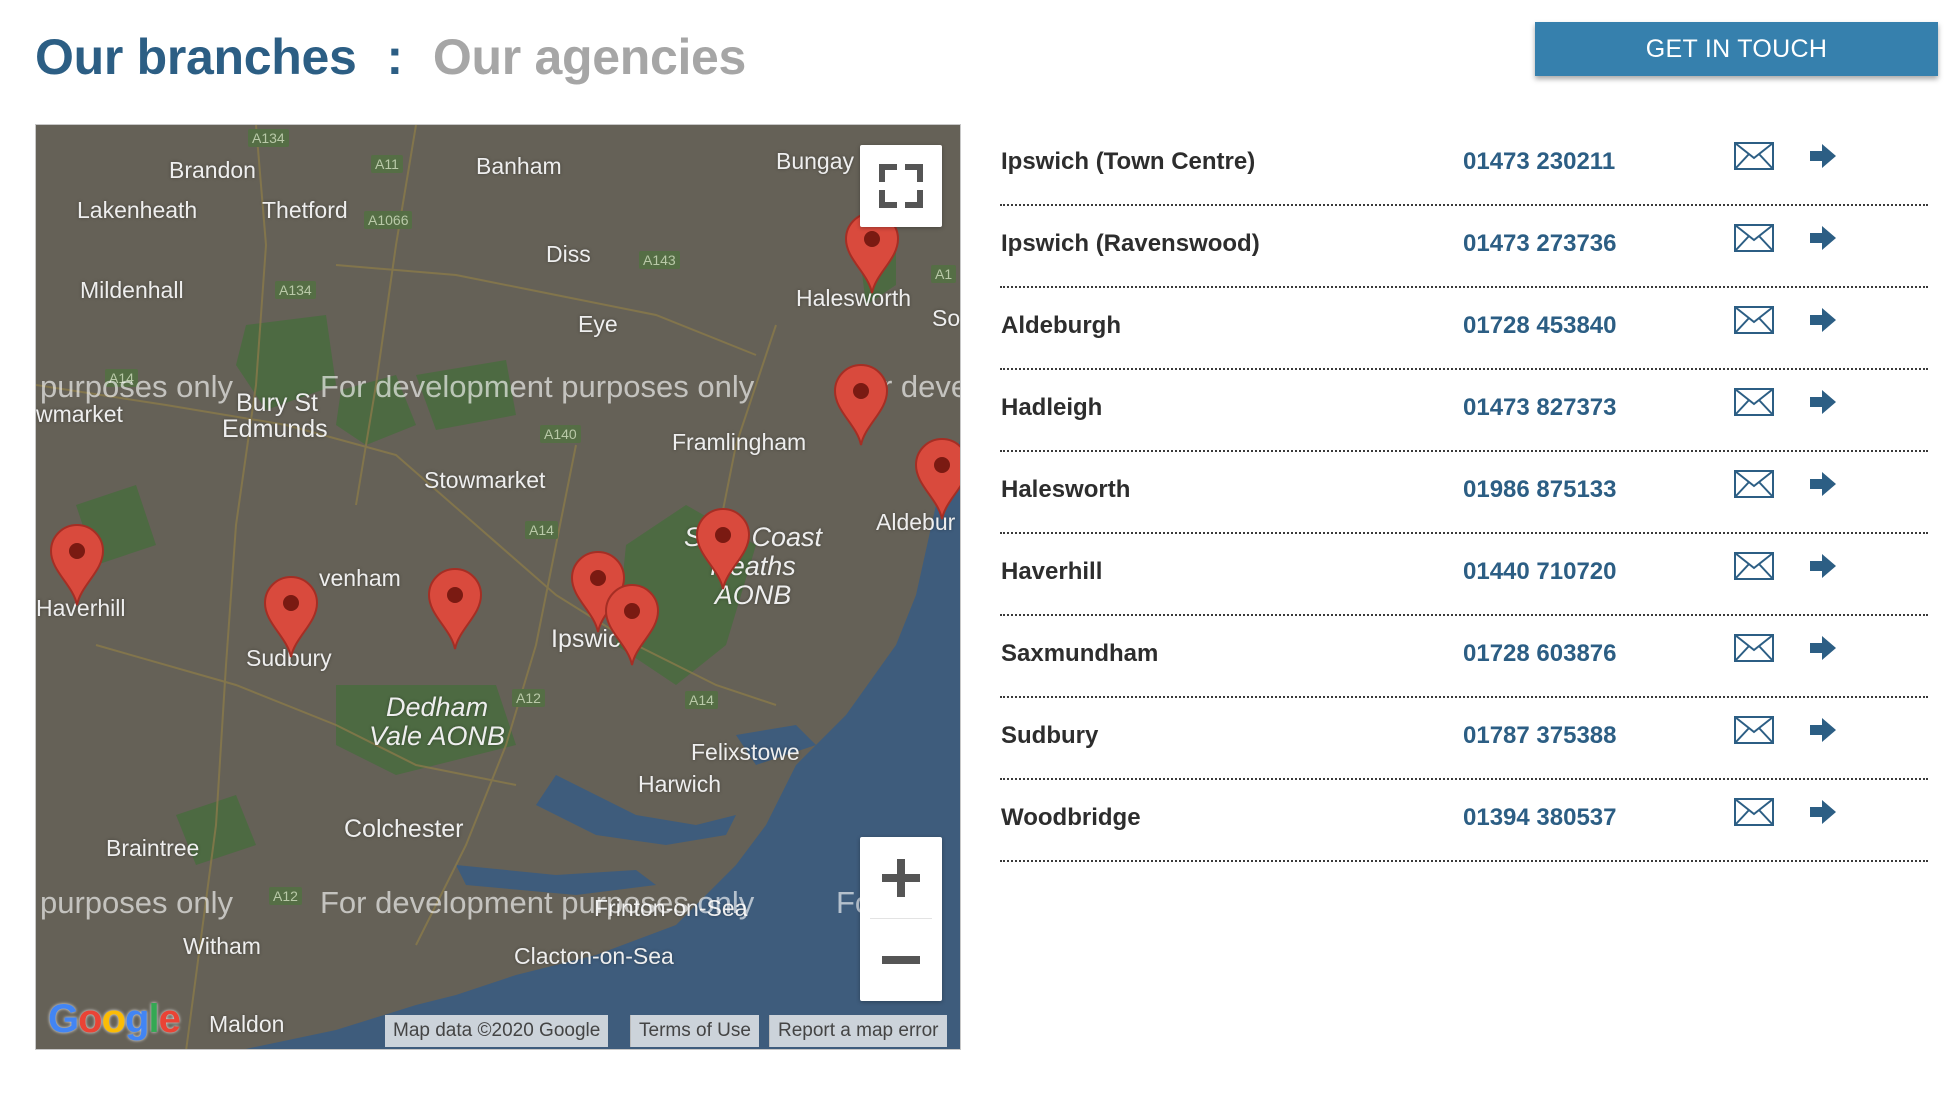 The height and width of the screenshot is (1110, 1946). What do you see at coordinates (1540, 736) in the screenshot?
I see `branch-phone-link: 01787 375388` at bounding box center [1540, 736].